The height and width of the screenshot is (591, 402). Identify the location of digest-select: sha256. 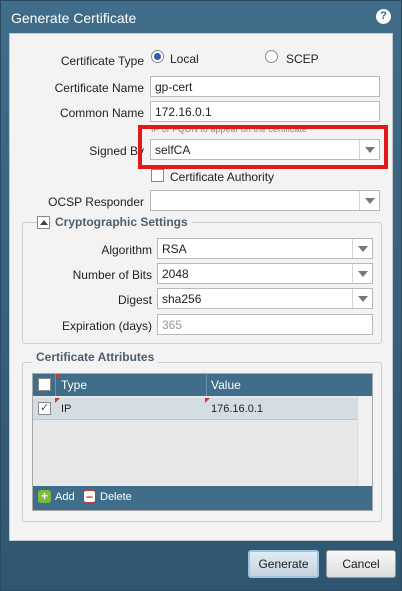
(265, 298).